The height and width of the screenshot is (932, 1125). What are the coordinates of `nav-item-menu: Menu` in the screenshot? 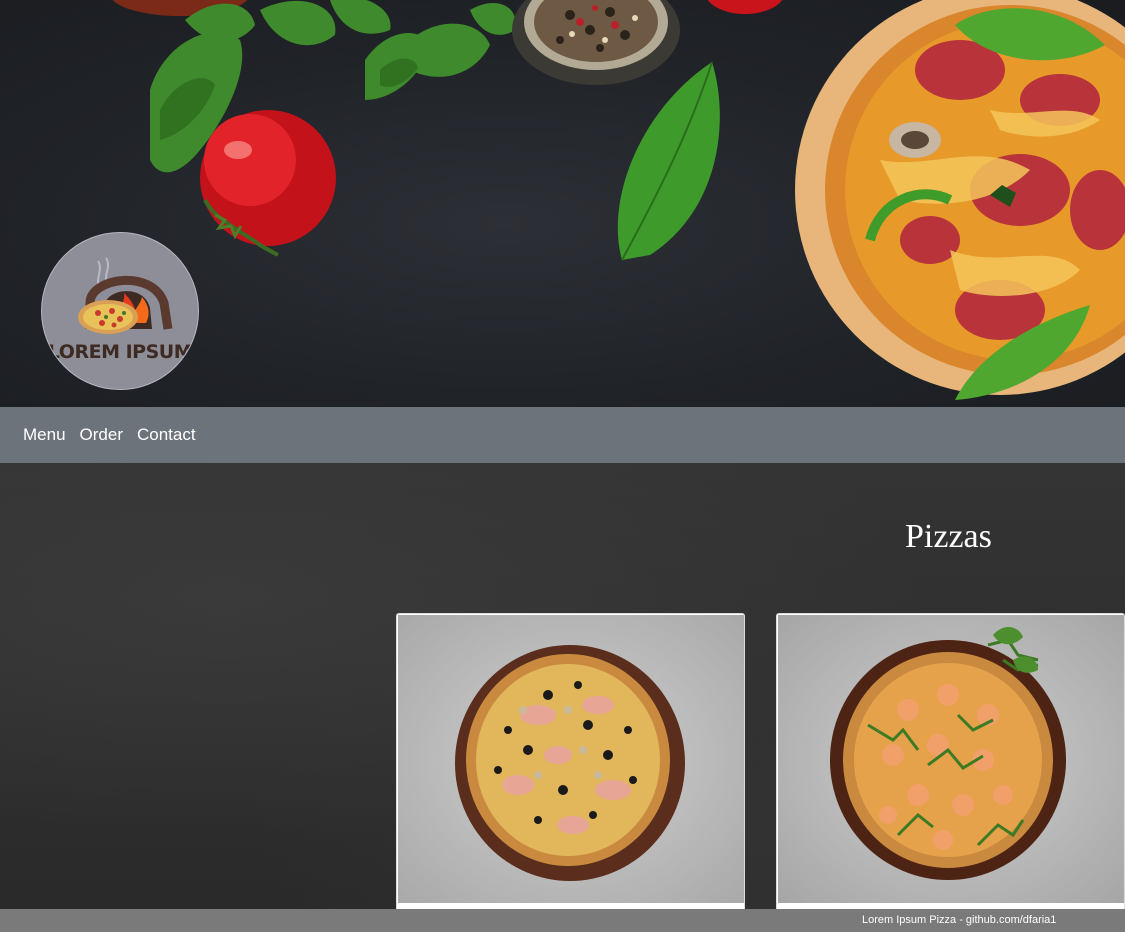 It's located at (44, 435).